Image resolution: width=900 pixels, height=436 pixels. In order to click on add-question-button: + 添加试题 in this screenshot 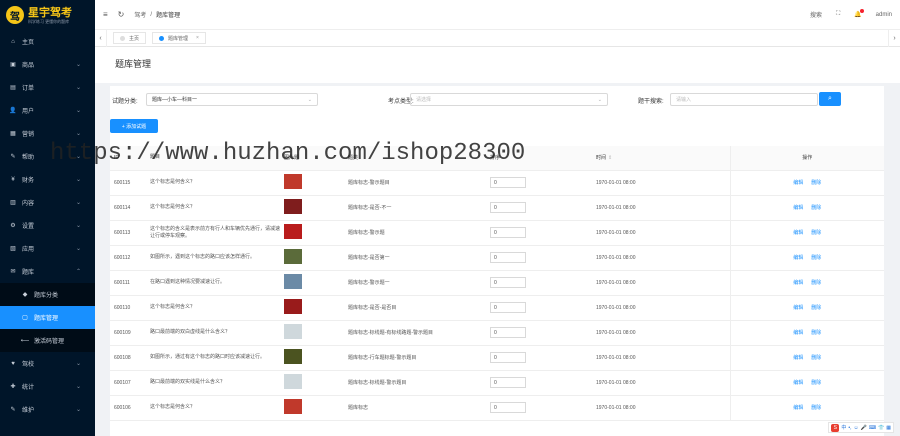, I will do `click(134, 126)`.